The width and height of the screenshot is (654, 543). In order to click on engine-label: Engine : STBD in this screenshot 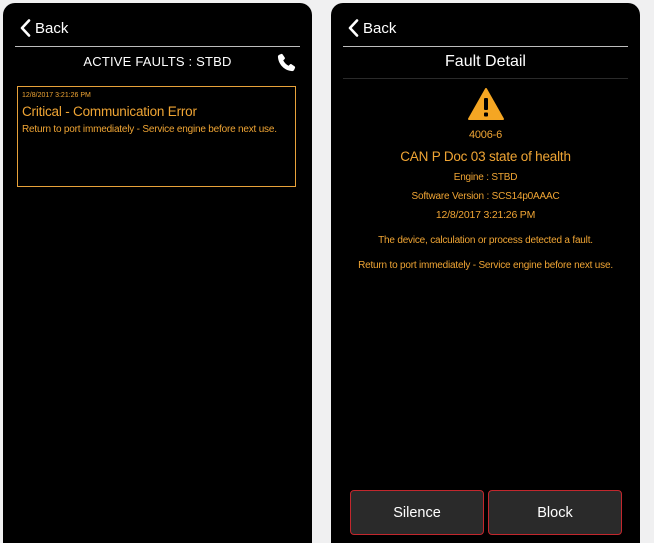, I will do `click(485, 177)`.